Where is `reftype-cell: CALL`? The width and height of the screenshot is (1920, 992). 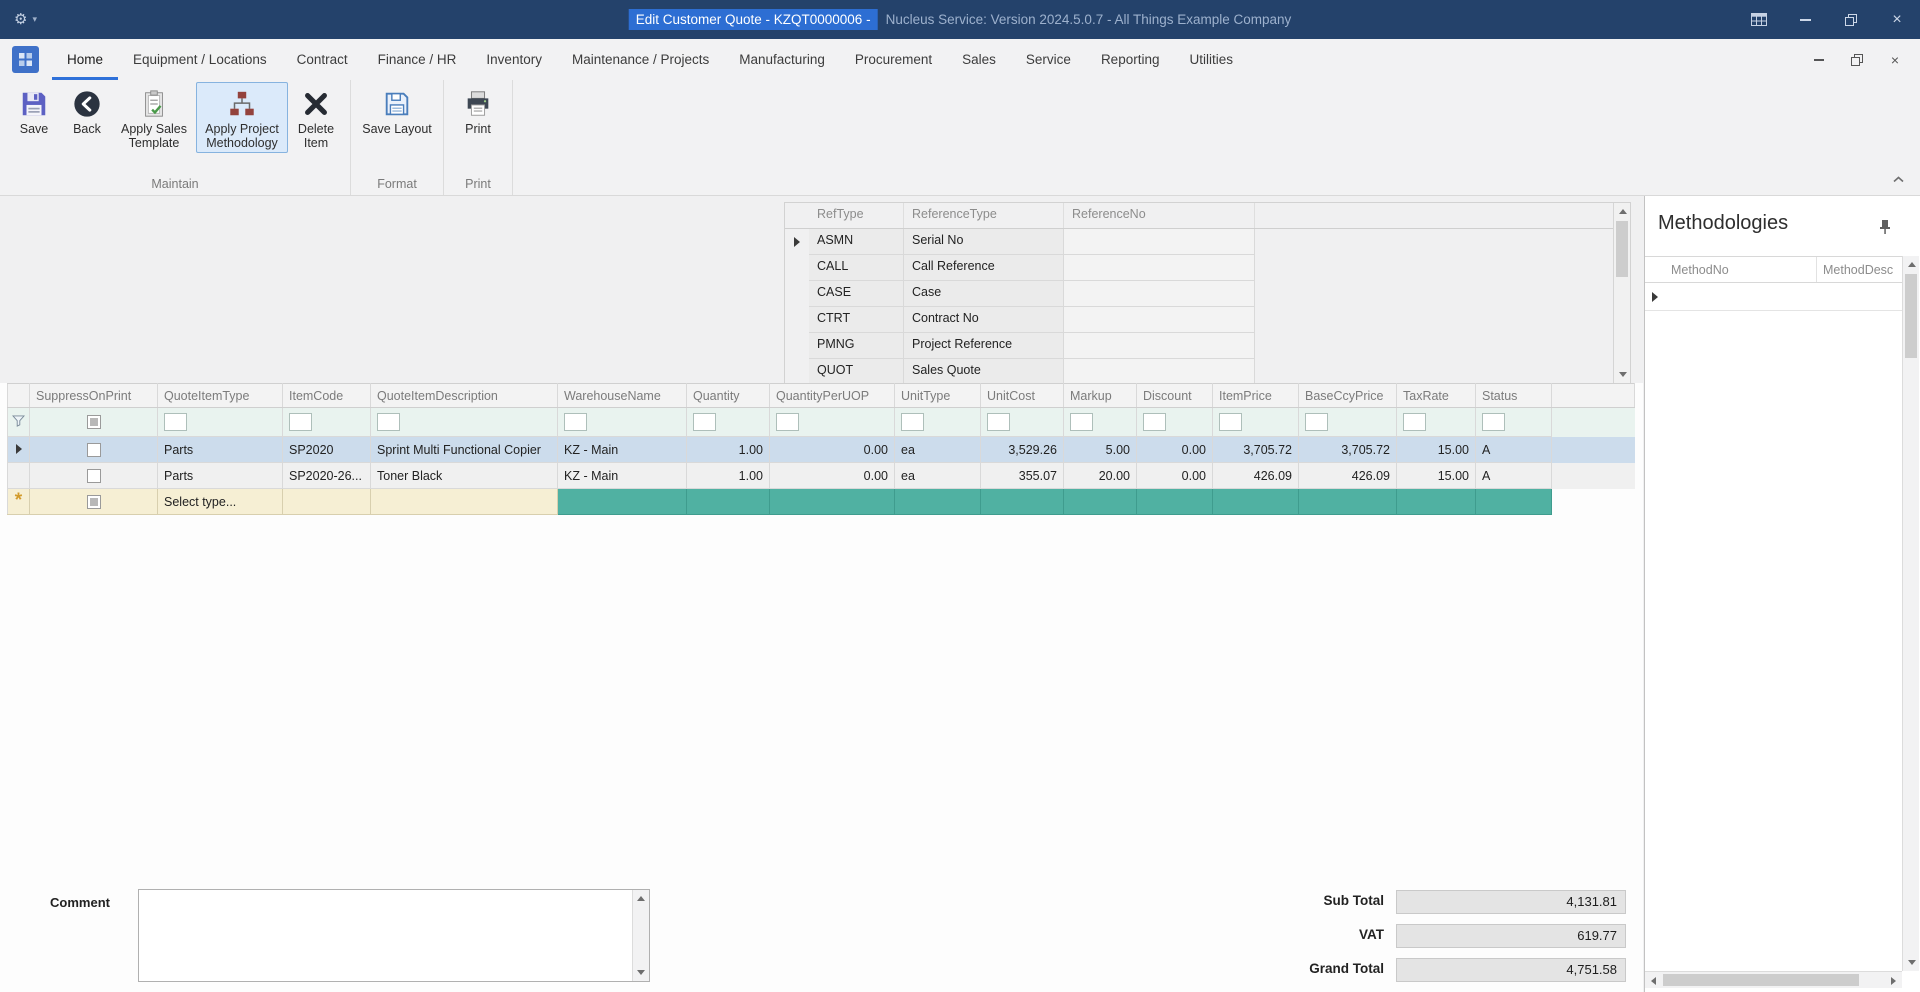
reftype-cell: CALL is located at coordinates (856, 268).